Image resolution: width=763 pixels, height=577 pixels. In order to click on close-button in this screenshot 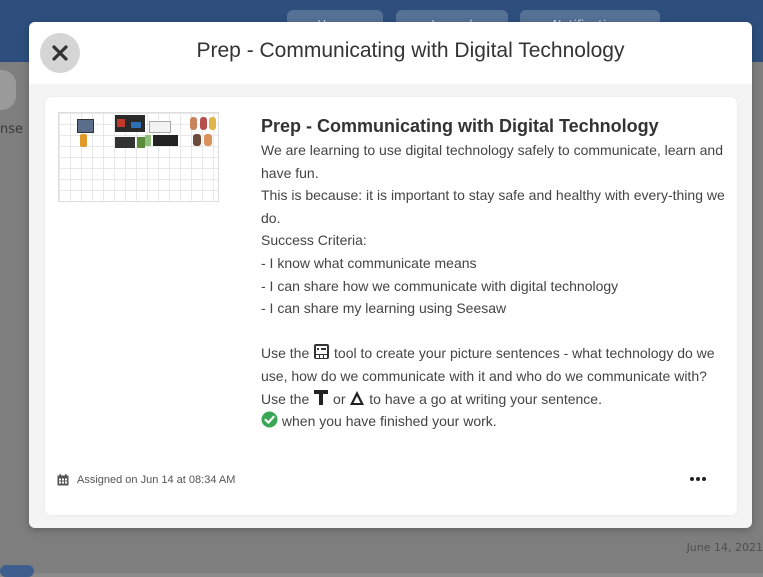, I will do `click(60, 53)`.